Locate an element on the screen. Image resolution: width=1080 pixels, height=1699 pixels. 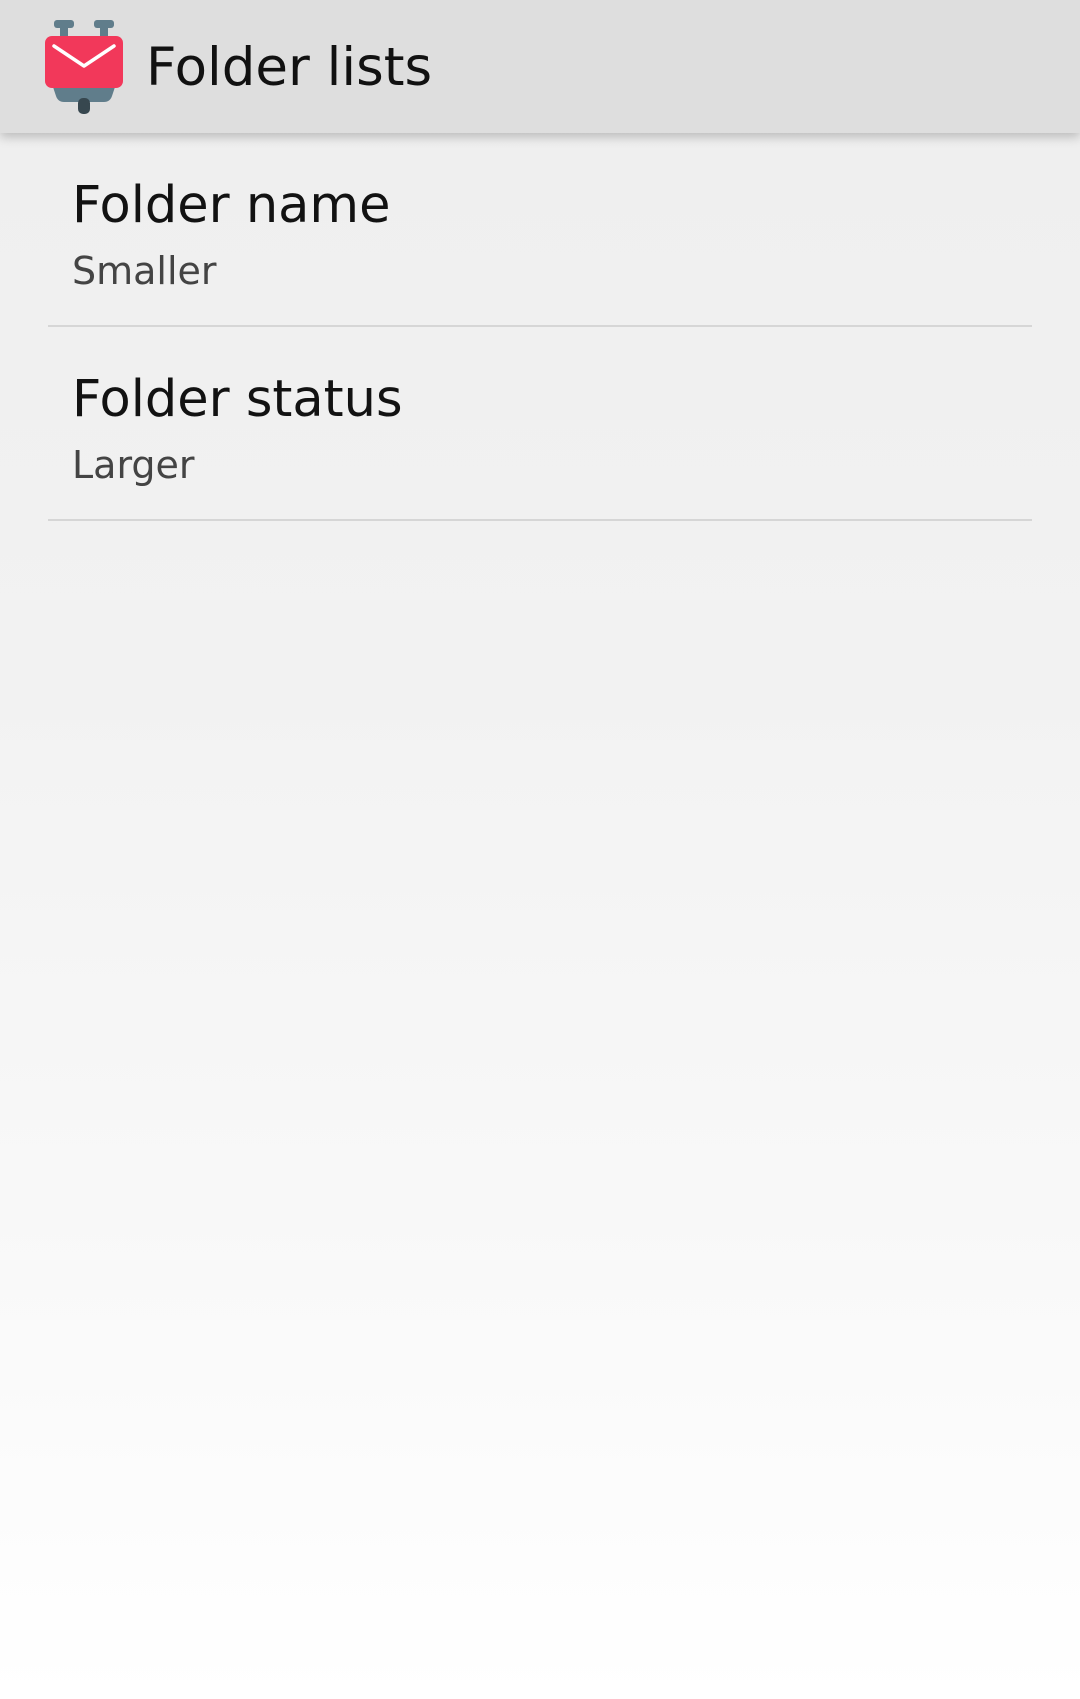
app-bar: Folder lists is located at coordinates (540, 66).